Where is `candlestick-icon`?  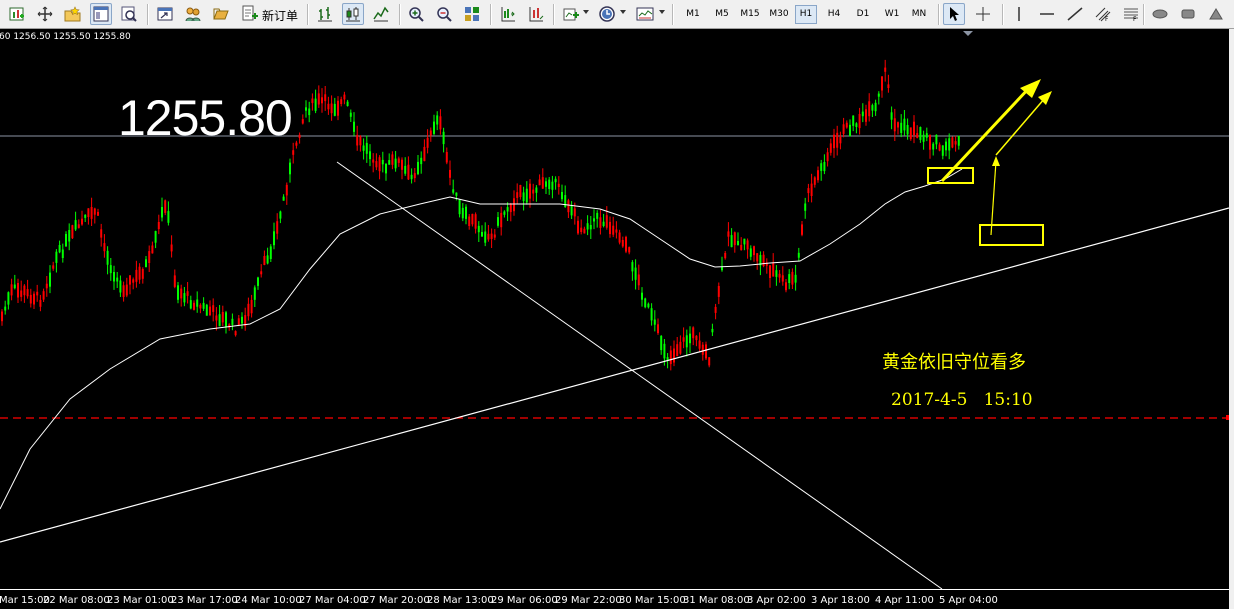
candlestick-icon is located at coordinates (353, 14).